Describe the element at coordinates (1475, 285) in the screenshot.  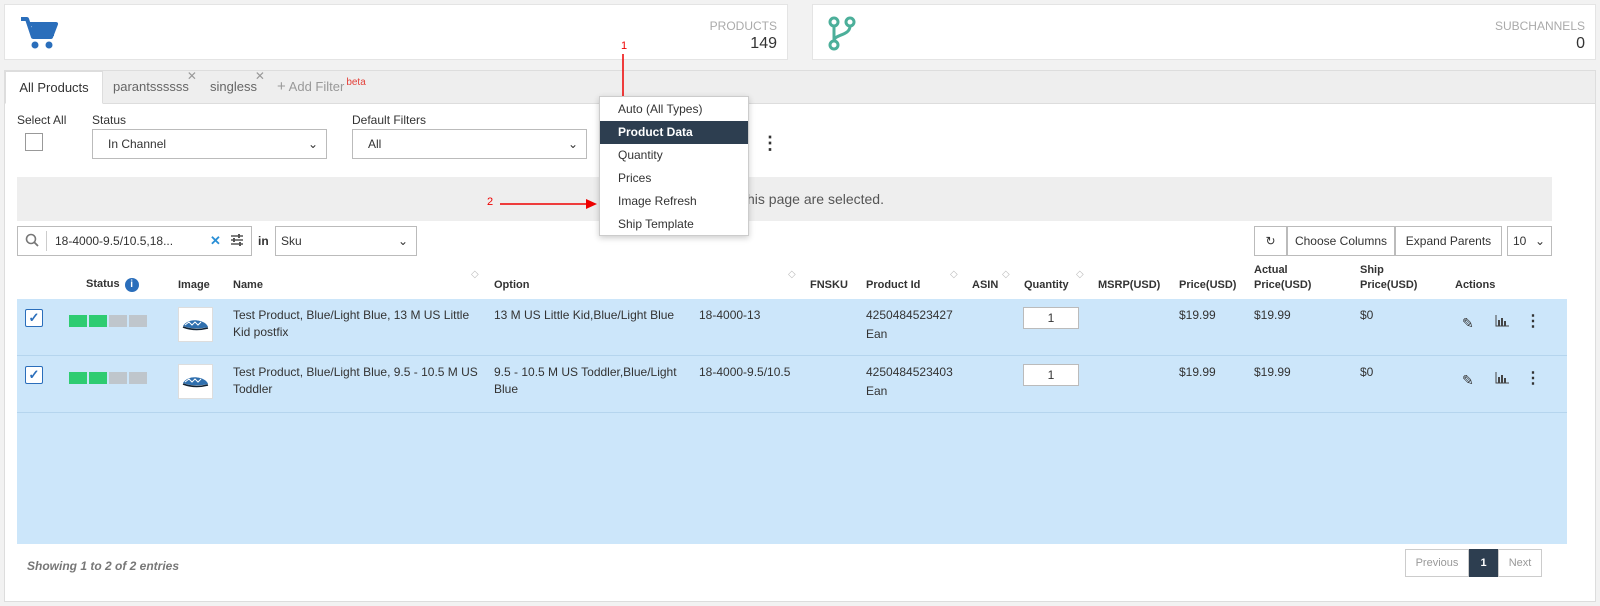
I see `col-actions: Actions` at that location.